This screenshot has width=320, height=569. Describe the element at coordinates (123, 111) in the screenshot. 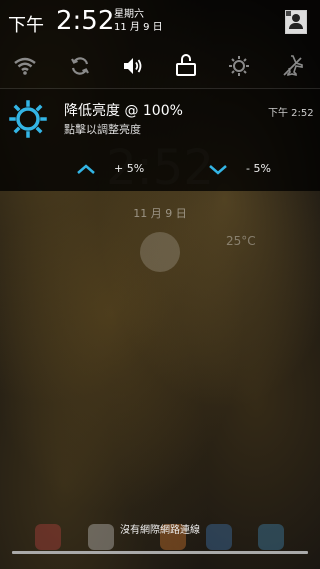

I see `notification-title: 降低亮度 @ 100%` at that location.